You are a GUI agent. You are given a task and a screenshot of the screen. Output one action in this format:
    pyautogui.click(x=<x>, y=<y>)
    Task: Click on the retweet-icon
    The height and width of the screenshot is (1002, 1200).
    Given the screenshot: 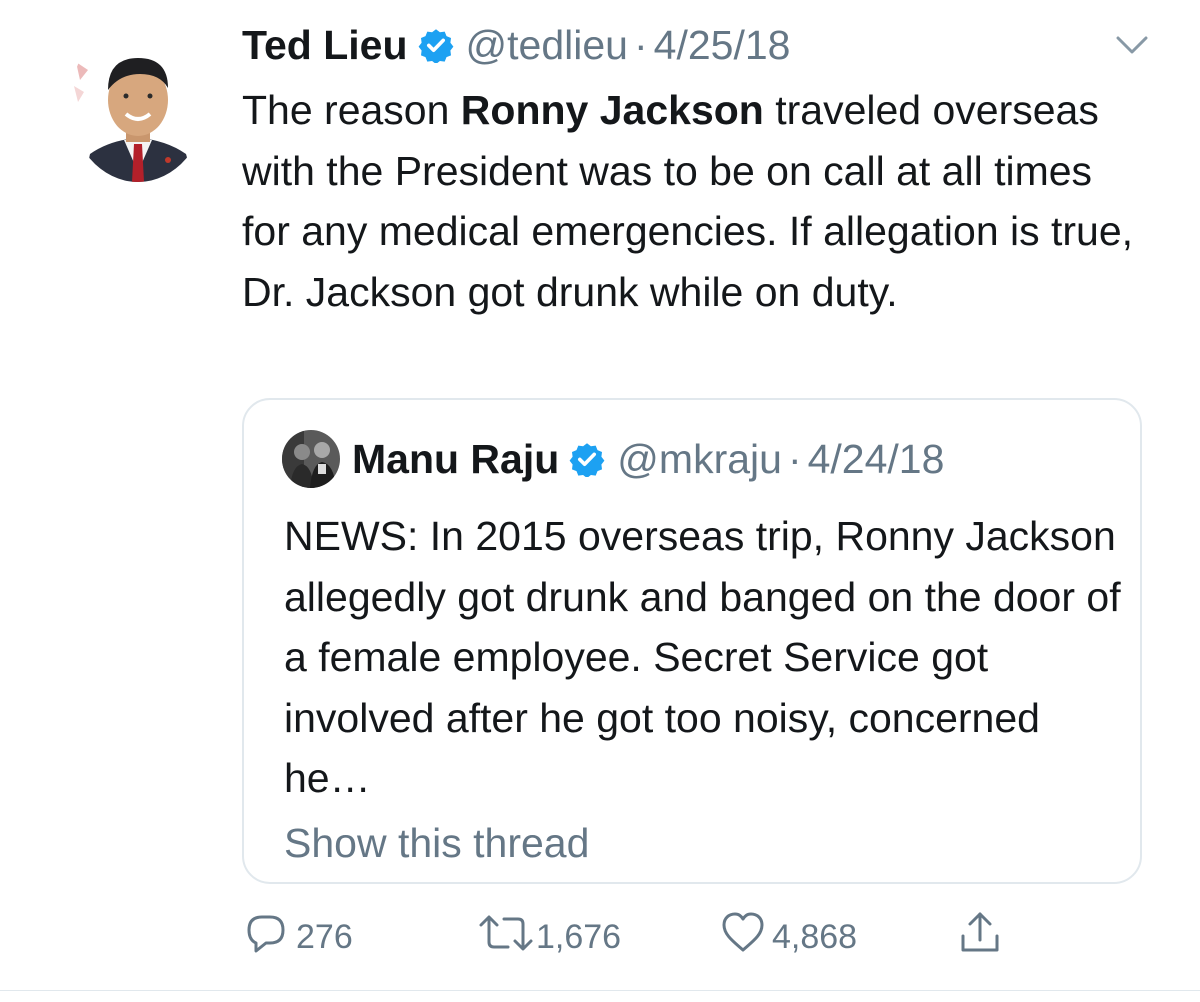 What is the action you would take?
    pyautogui.click(x=506, y=937)
    